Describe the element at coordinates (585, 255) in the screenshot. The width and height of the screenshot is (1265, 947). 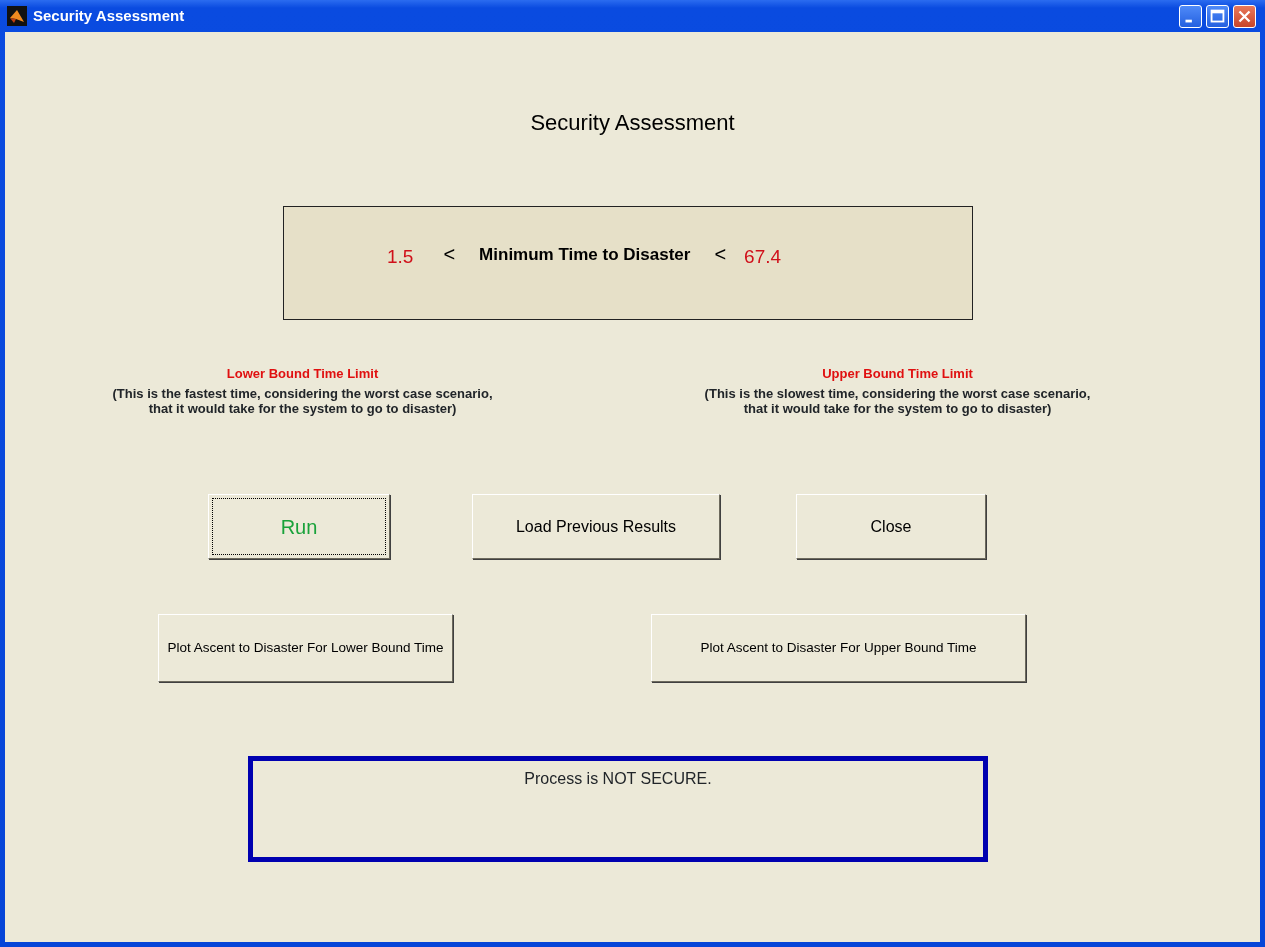
I see `range-label: Minimum Time to Disaster` at that location.